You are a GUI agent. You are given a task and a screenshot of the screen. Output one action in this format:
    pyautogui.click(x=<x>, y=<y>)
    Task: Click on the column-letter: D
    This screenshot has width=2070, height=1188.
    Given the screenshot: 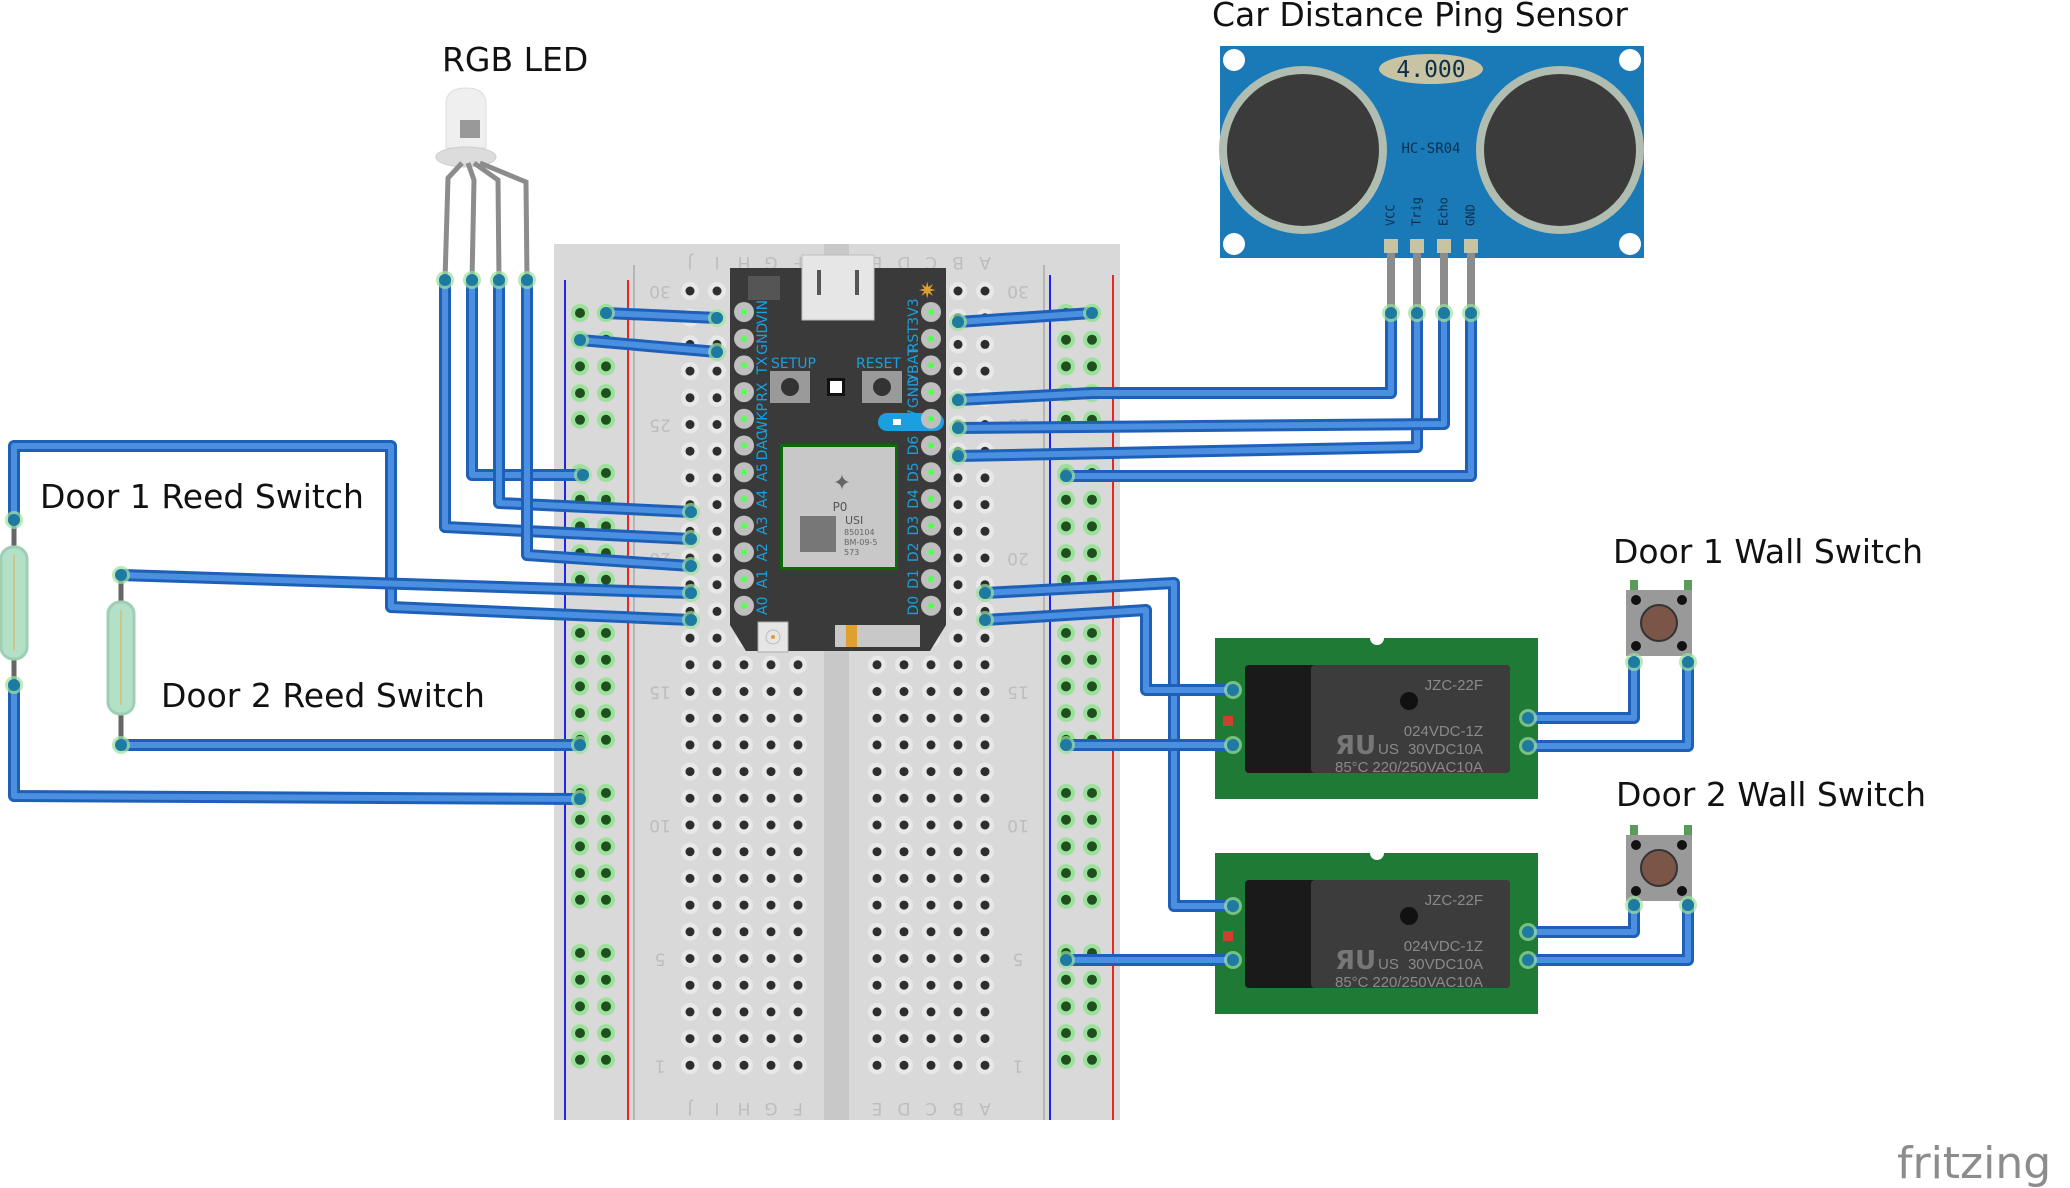 What is the action you would take?
    pyautogui.click(x=903, y=1108)
    